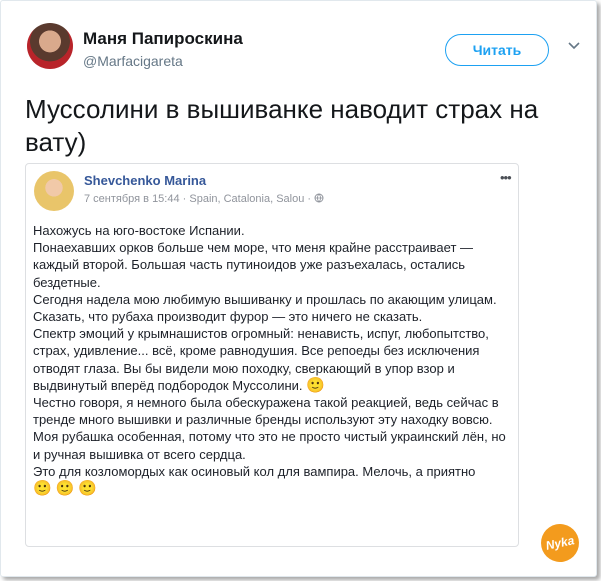 The height and width of the screenshot is (581, 601). I want to click on fb-paragraph: Нахожусь на юго-востоке Испании., so click(139, 230).